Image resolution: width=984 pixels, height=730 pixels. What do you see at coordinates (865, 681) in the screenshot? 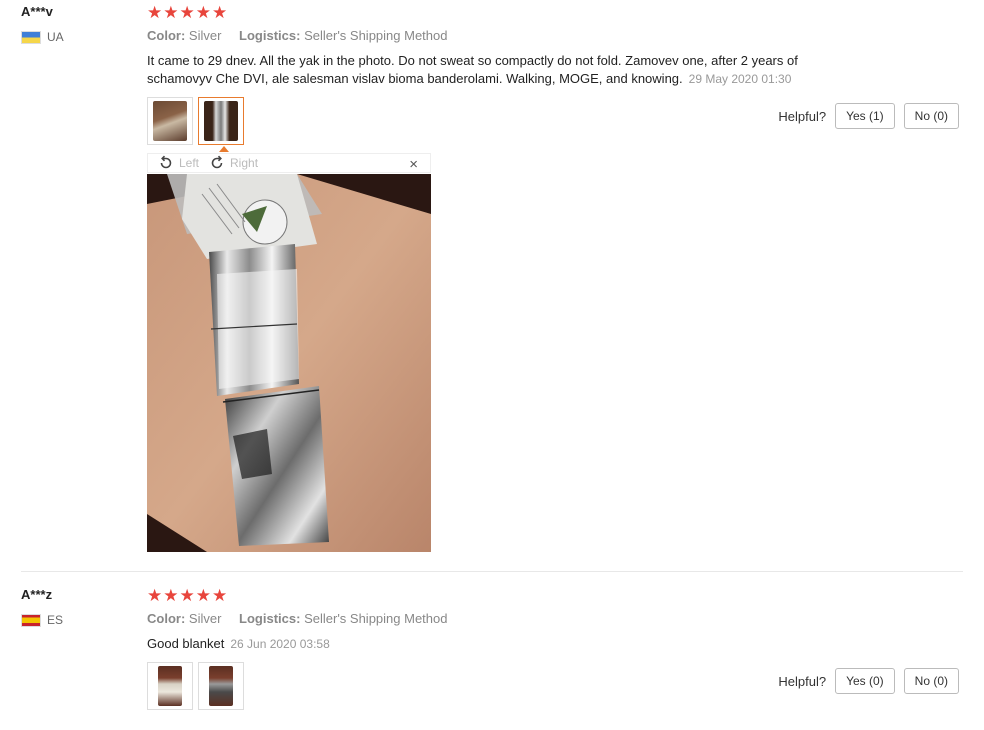
I see `helpful-yes-button: Yes (0)` at bounding box center [865, 681].